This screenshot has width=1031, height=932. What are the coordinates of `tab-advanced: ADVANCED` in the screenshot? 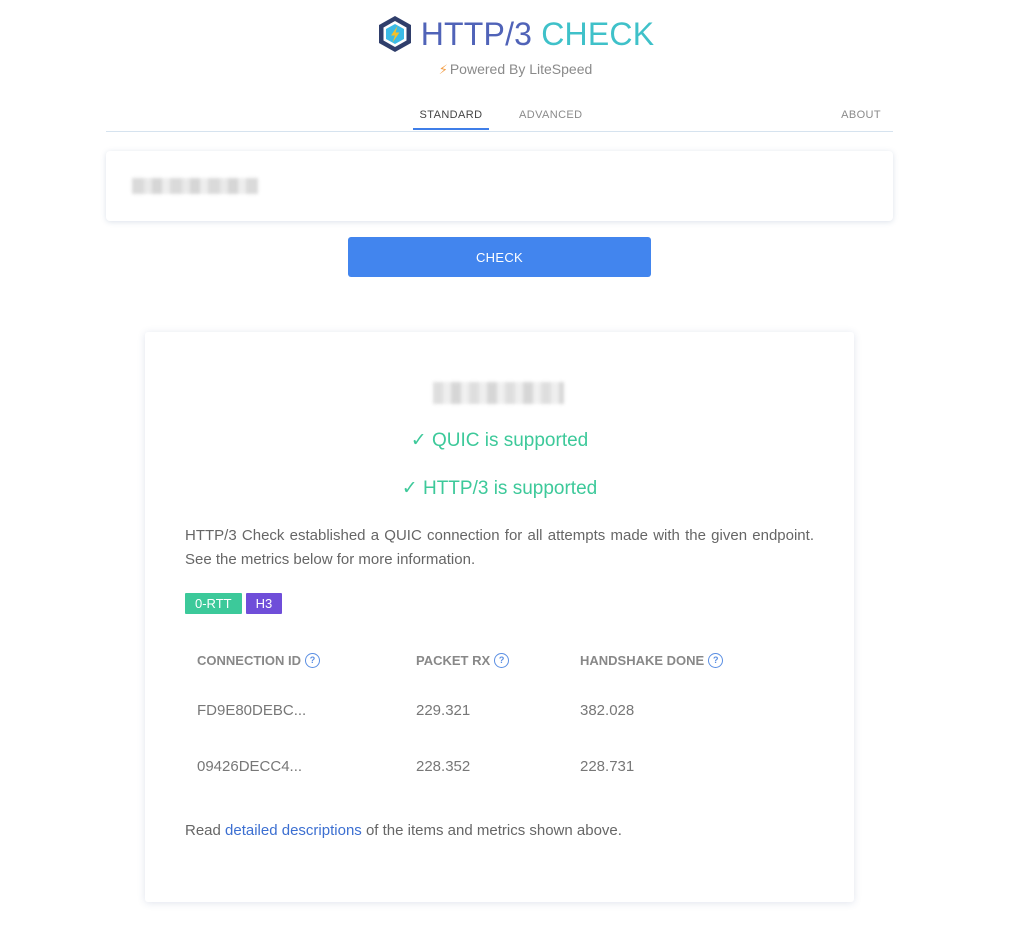 It's located at (551, 115).